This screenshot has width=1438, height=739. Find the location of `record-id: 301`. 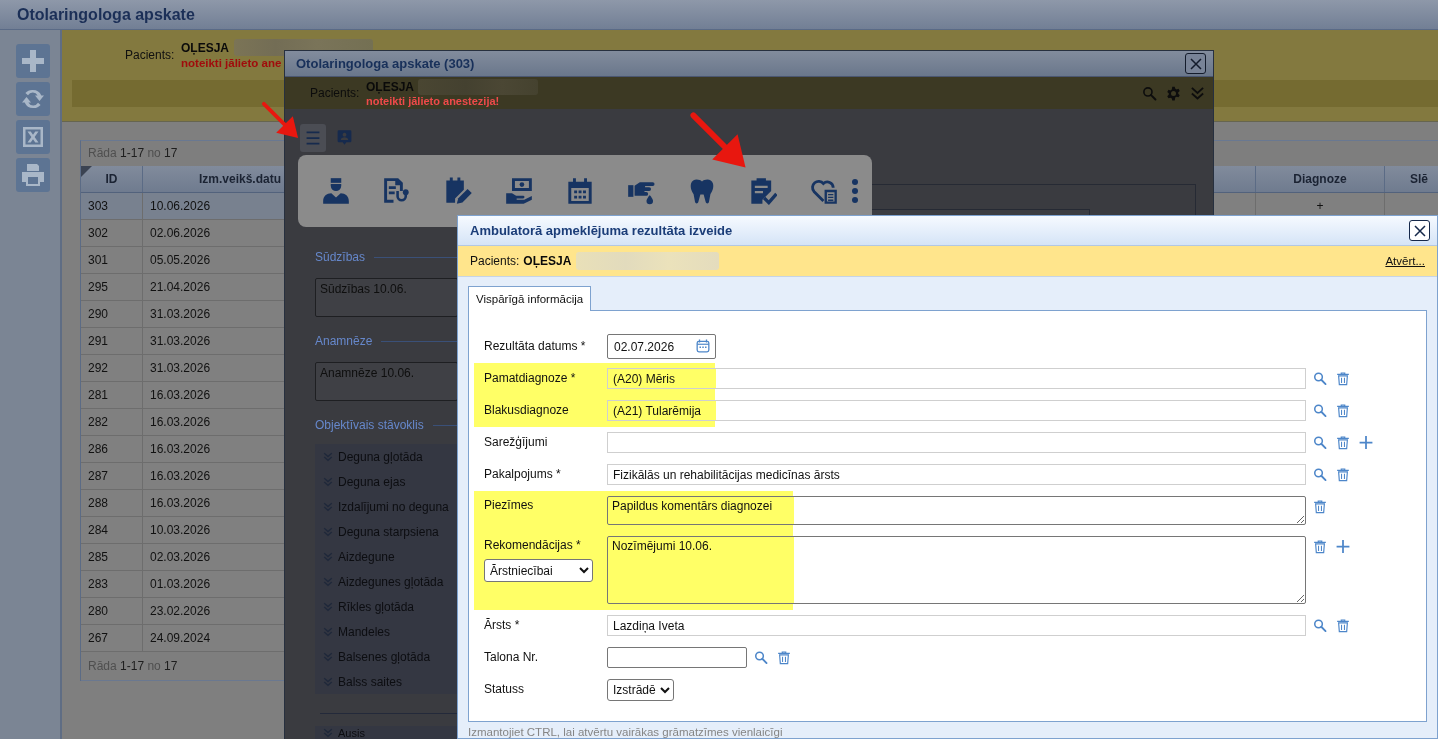

record-id: 301 is located at coordinates (98, 260).